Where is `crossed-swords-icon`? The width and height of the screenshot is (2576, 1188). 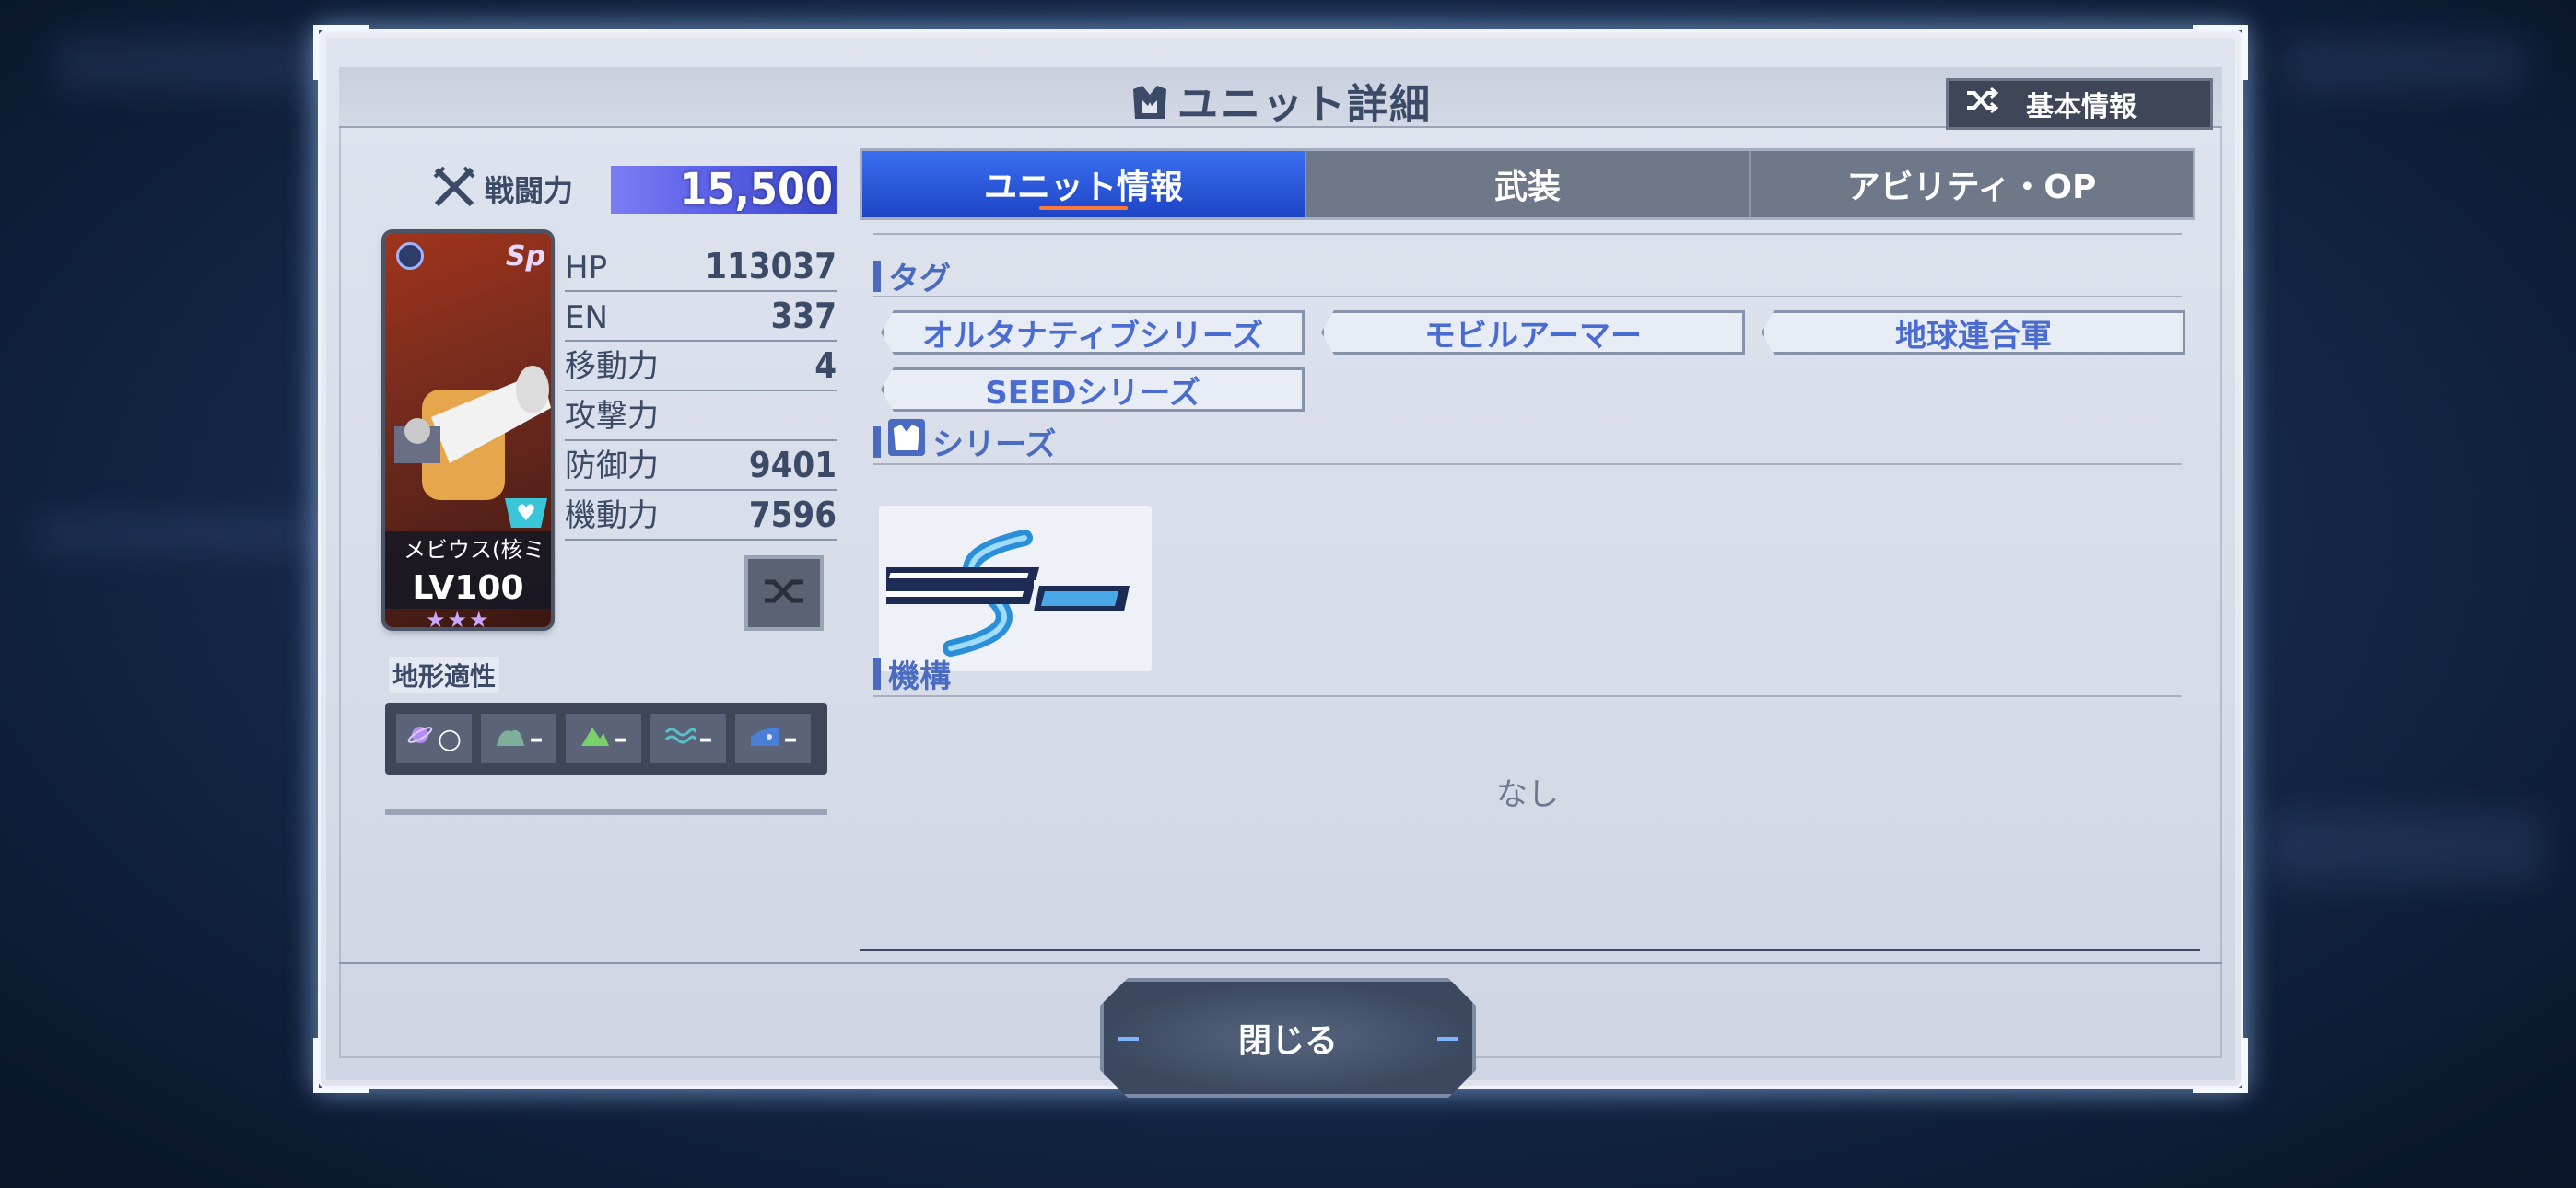
crossed-swords-icon is located at coordinates (454, 189).